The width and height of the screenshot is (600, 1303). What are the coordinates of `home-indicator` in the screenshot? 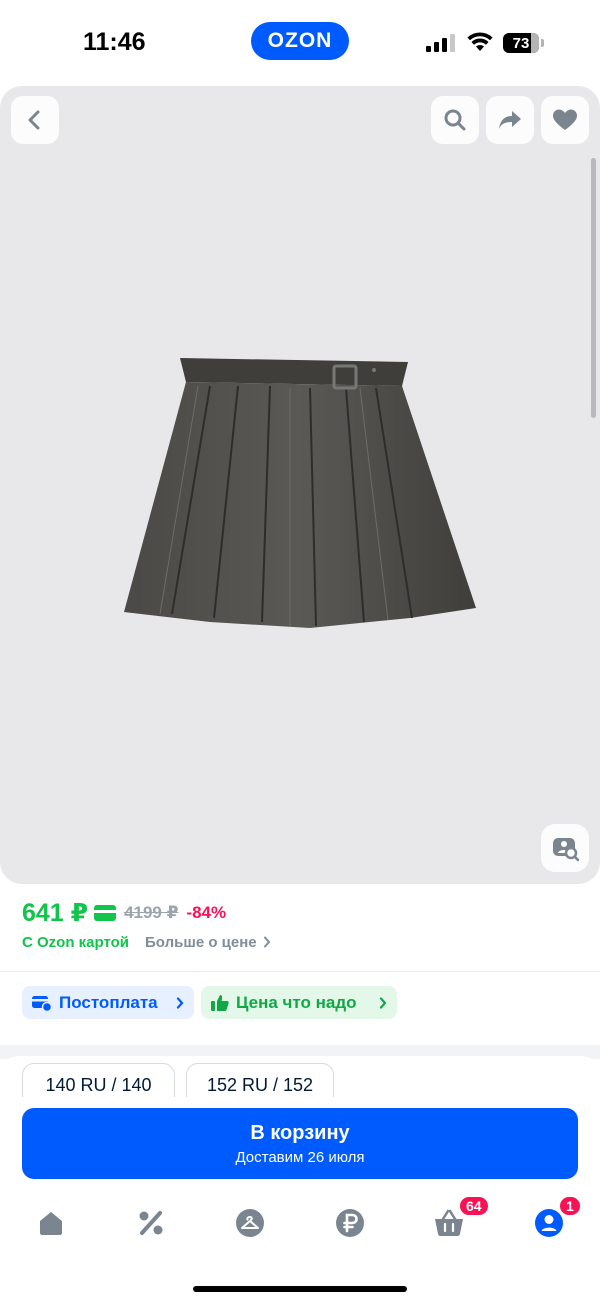 It's located at (300, 1289).